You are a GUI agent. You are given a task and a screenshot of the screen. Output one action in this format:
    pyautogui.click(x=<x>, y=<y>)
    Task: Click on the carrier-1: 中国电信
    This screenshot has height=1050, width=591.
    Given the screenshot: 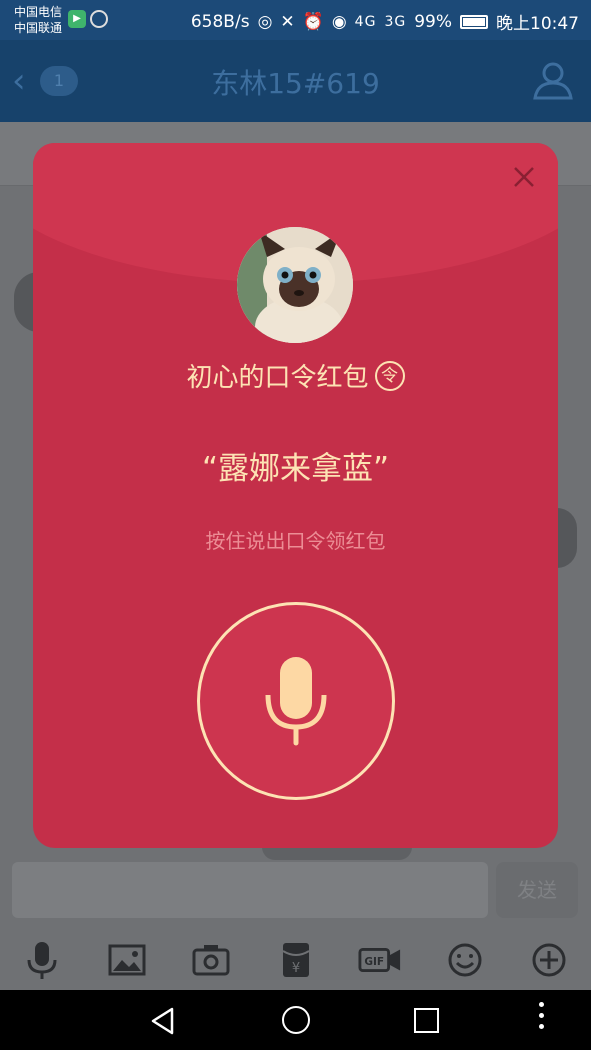 What is the action you would take?
    pyautogui.click(x=38, y=12)
    